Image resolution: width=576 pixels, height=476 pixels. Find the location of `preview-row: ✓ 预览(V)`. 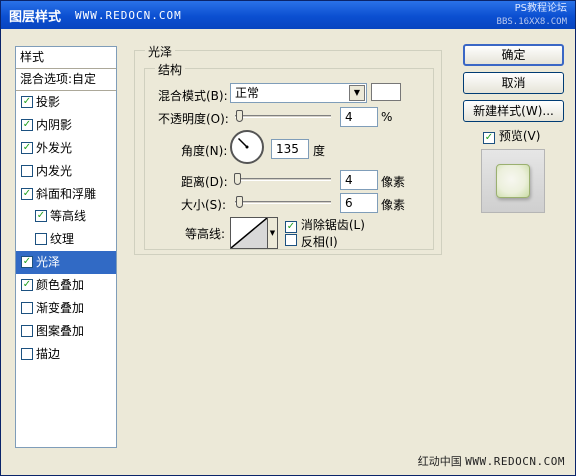

preview-row: ✓ 预览(V) is located at coordinates (511, 135).